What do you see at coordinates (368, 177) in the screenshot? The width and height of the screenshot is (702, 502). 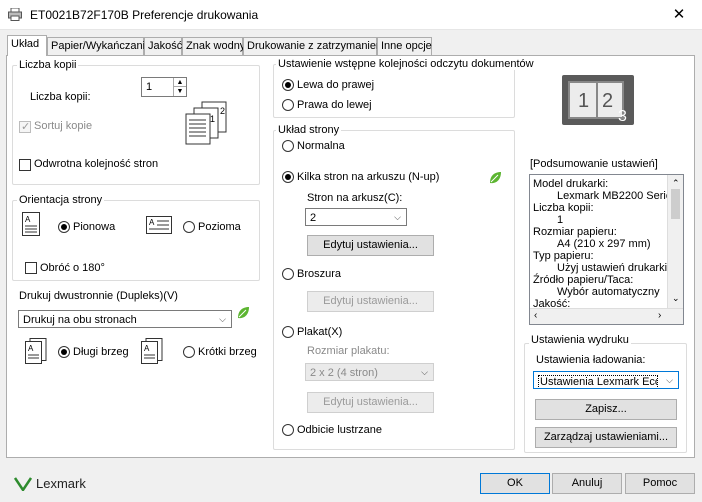 I see `nup-label: Kilka stron na arkuszu (N-up)` at bounding box center [368, 177].